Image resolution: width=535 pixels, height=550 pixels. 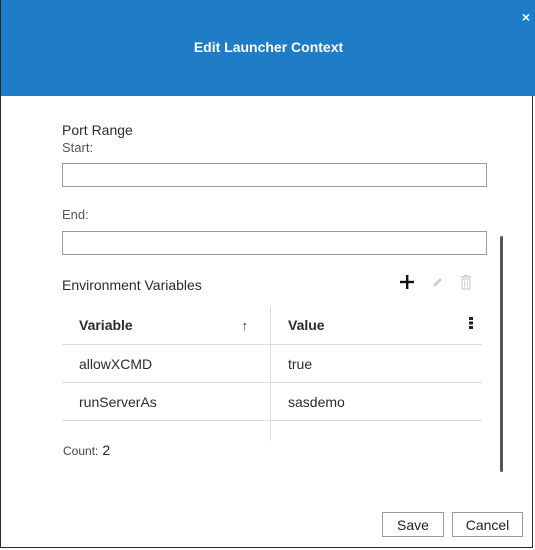 What do you see at coordinates (81, 451) in the screenshot?
I see `count-label: Count:` at bounding box center [81, 451].